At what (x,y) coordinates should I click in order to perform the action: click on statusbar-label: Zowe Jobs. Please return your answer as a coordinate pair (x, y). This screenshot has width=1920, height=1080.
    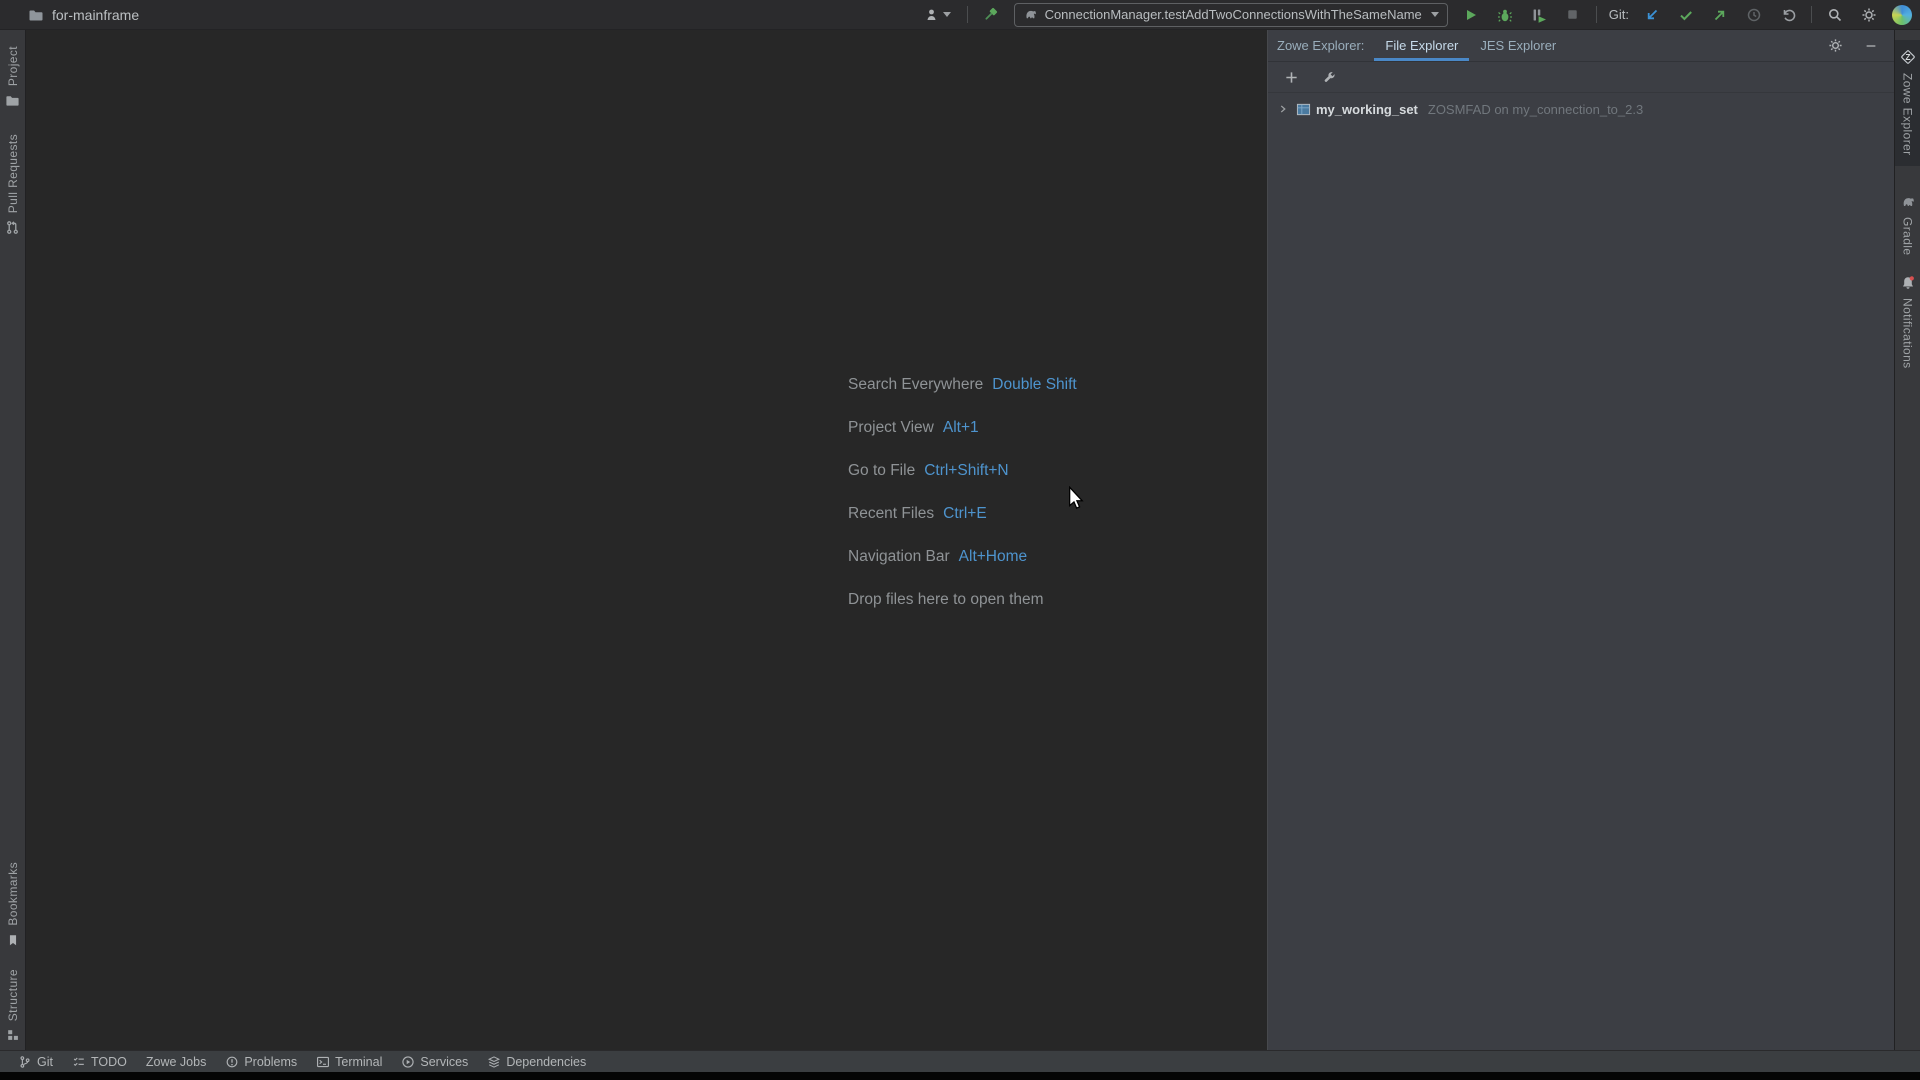
    Looking at the image, I should click on (176, 1061).